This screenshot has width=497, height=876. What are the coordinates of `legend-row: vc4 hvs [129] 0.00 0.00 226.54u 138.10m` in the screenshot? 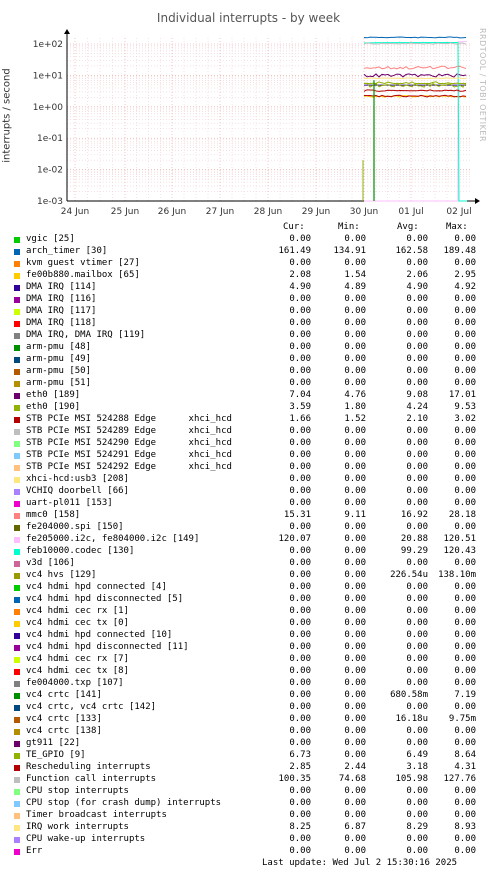 It's located at (248, 576).